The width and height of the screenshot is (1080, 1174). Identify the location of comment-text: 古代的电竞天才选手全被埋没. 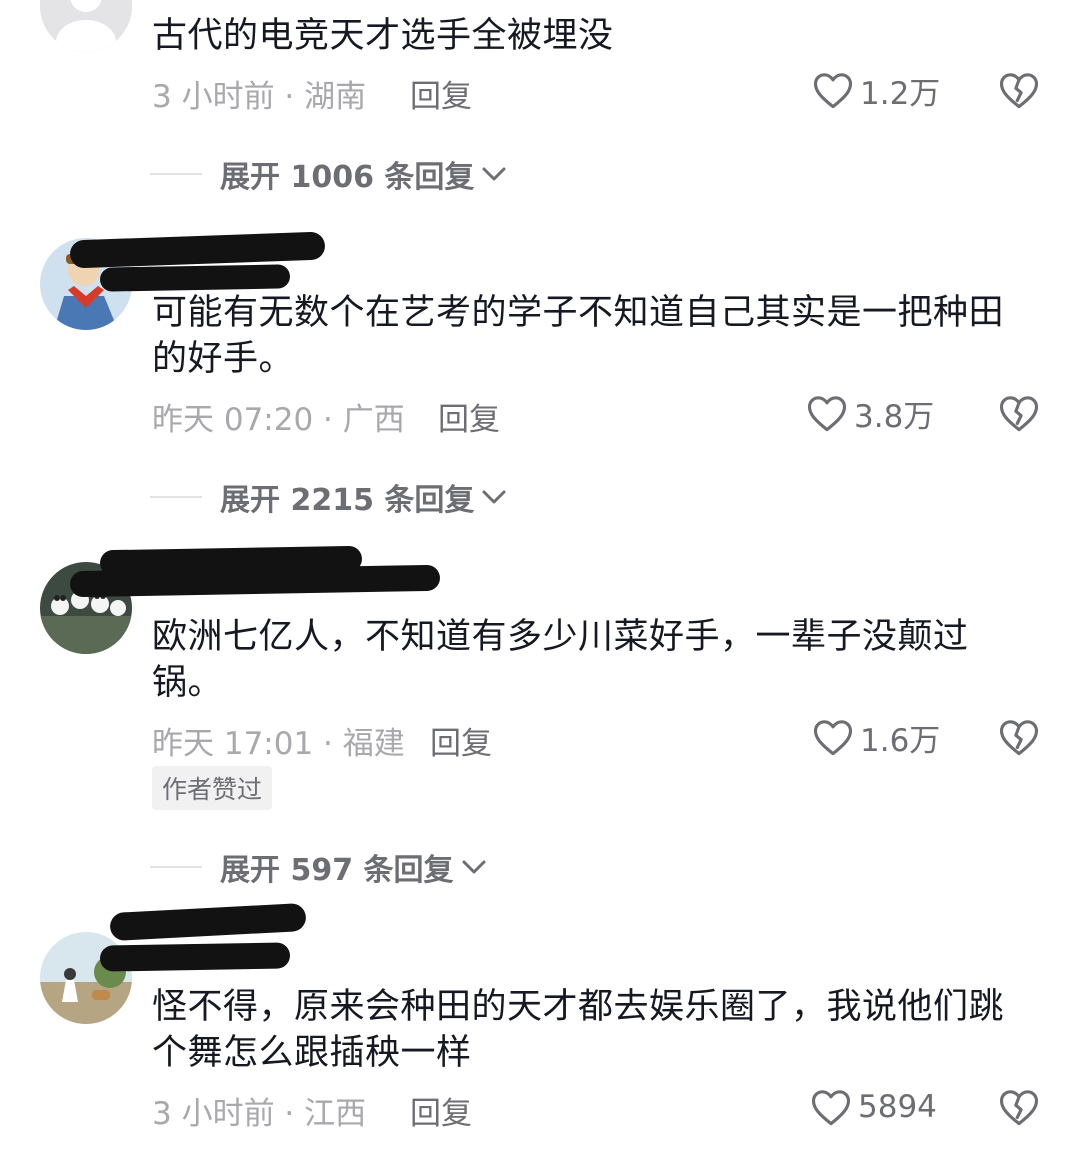
(383, 36).